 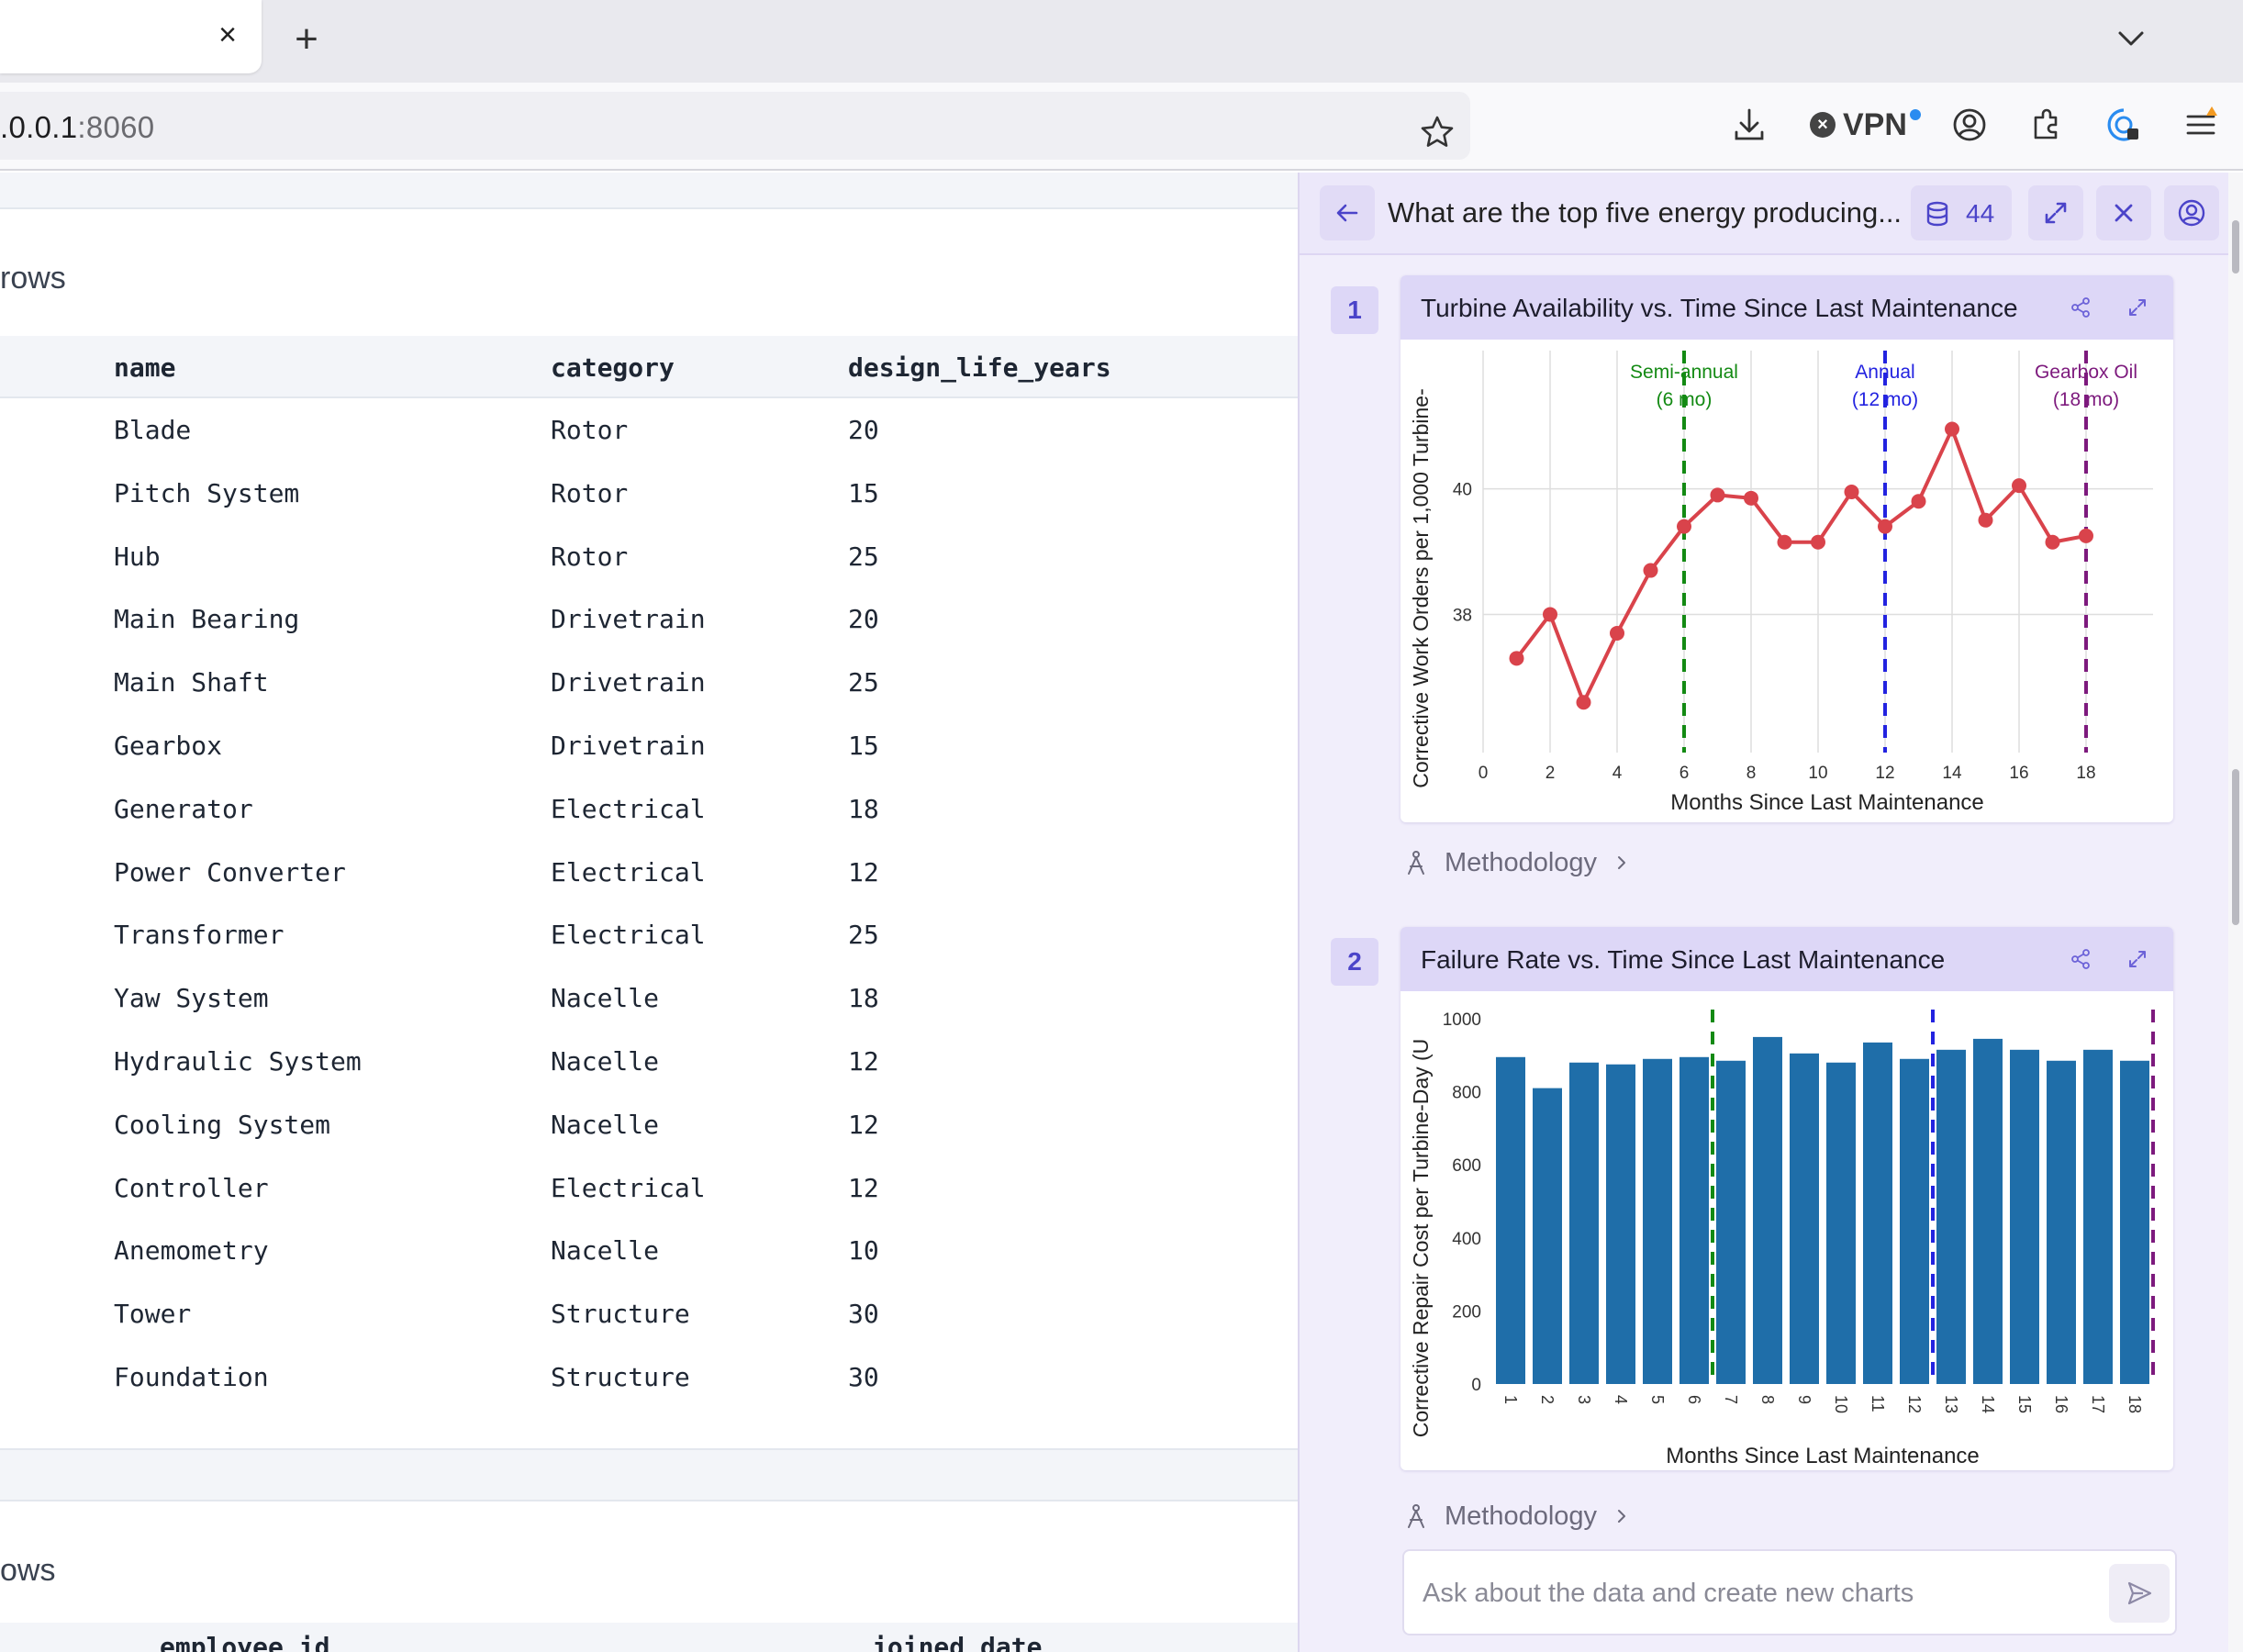 What do you see at coordinates (864, 1315) in the screenshot?
I see `cell-design-life-years: 30` at bounding box center [864, 1315].